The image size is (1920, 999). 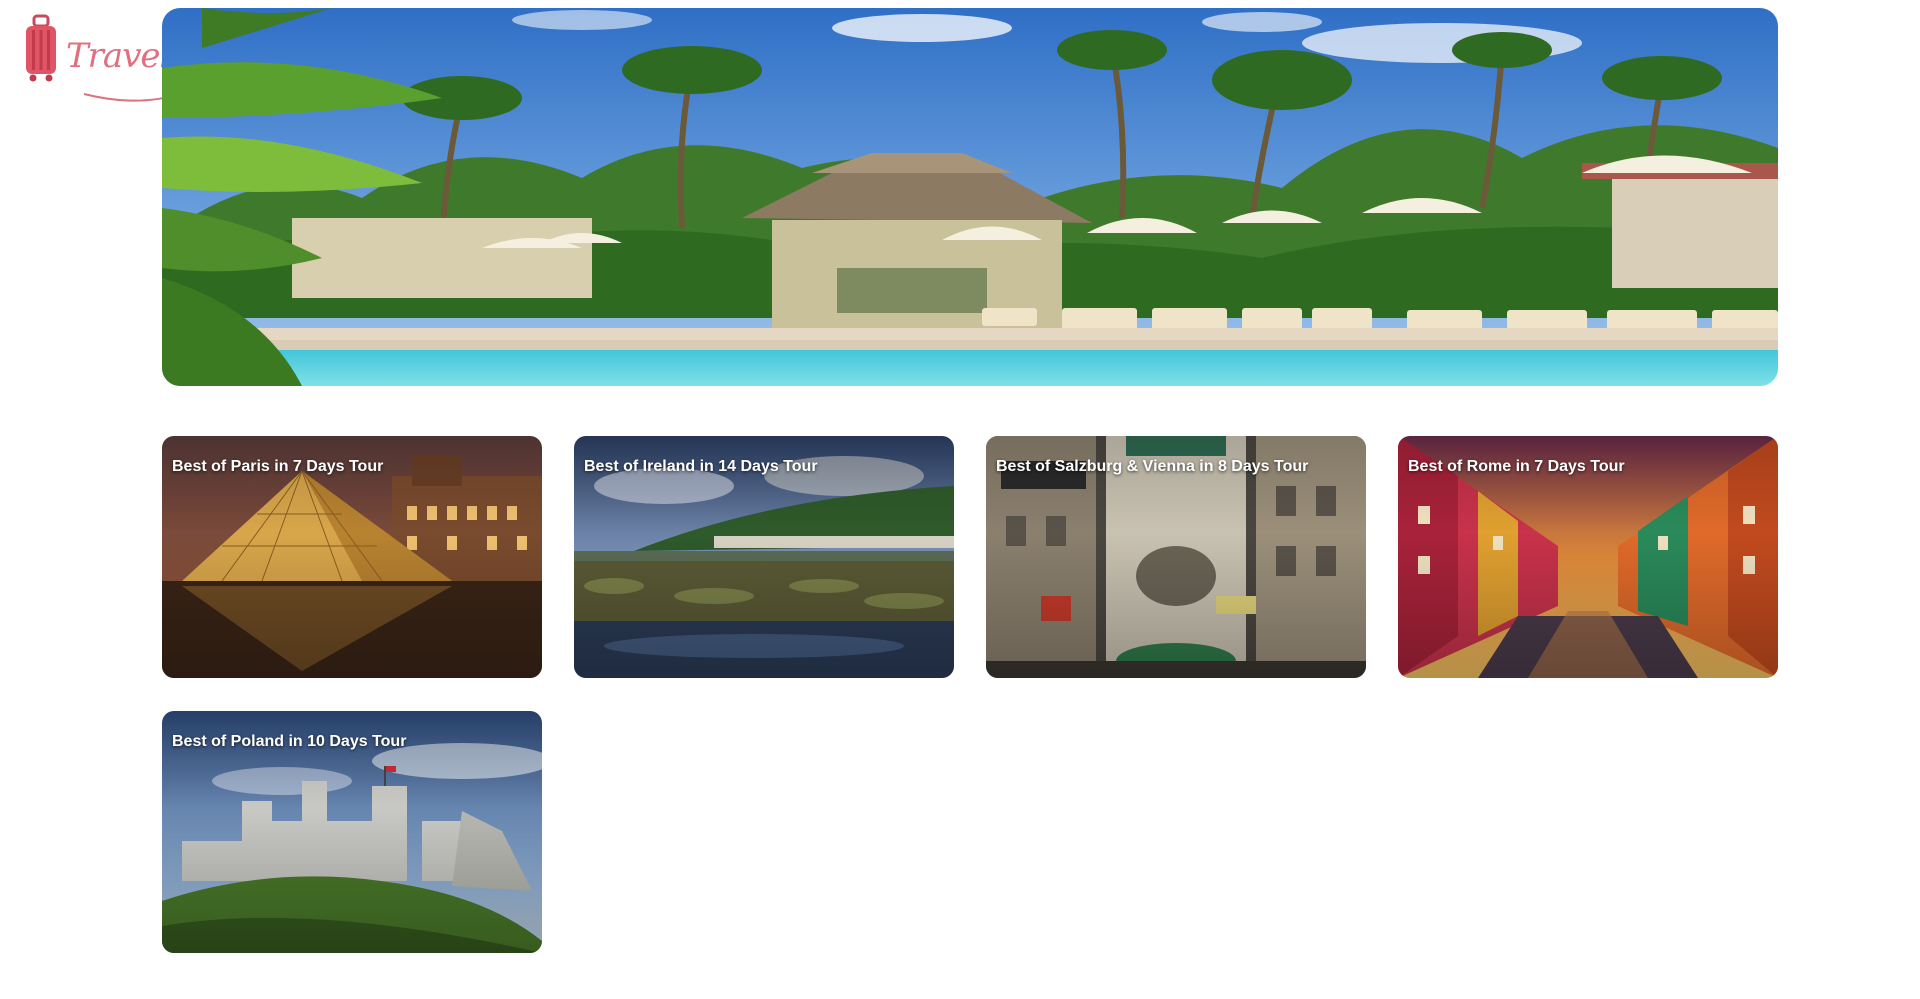 I want to click on tour-card: Best of Ireland in 14 Days Tour, so click(x=764, y=557).